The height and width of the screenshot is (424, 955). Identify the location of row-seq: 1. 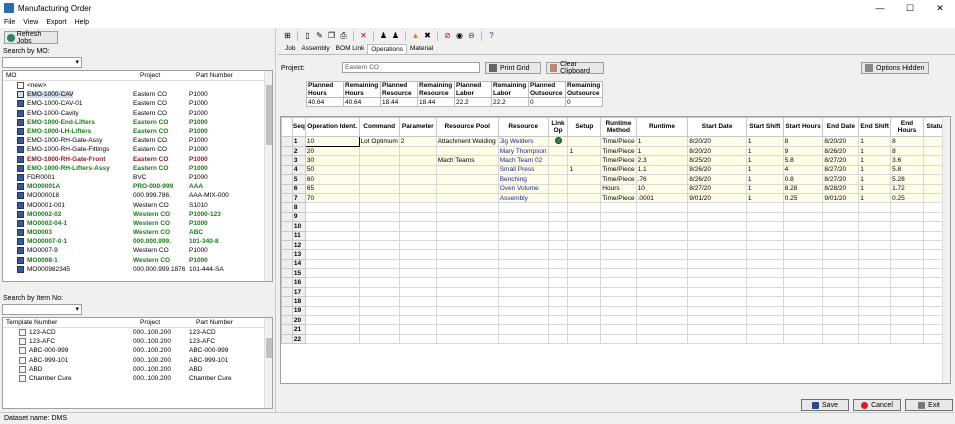
(298, 141).